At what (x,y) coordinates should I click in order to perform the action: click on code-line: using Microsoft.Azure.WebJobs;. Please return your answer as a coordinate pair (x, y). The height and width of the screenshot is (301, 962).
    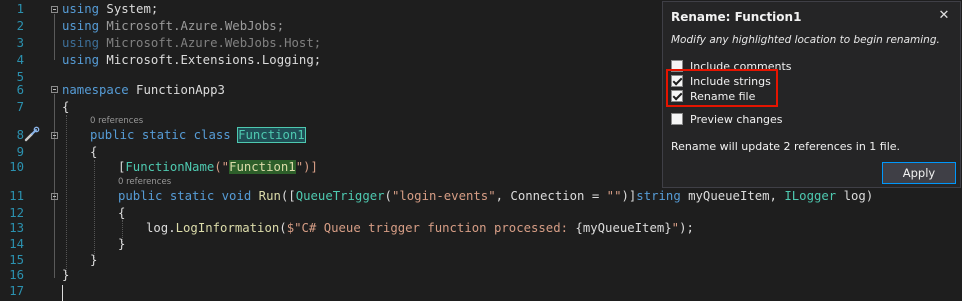
    Looking at the image, I should click on (173, 26).